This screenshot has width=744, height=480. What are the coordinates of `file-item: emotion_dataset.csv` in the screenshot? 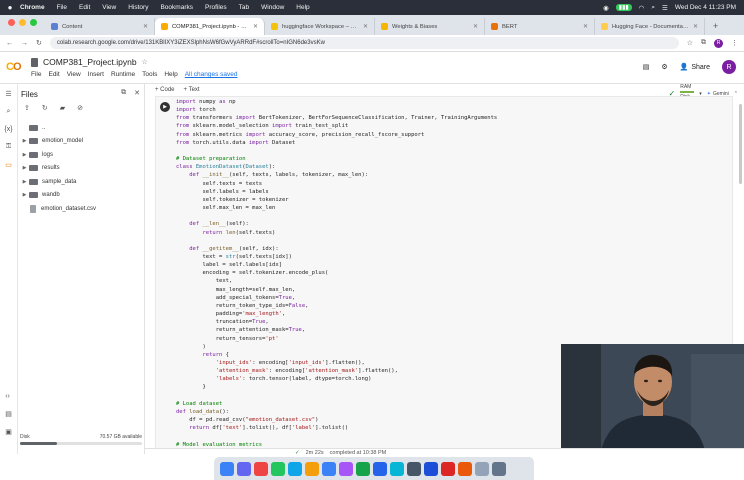 It's located at (81, 209).